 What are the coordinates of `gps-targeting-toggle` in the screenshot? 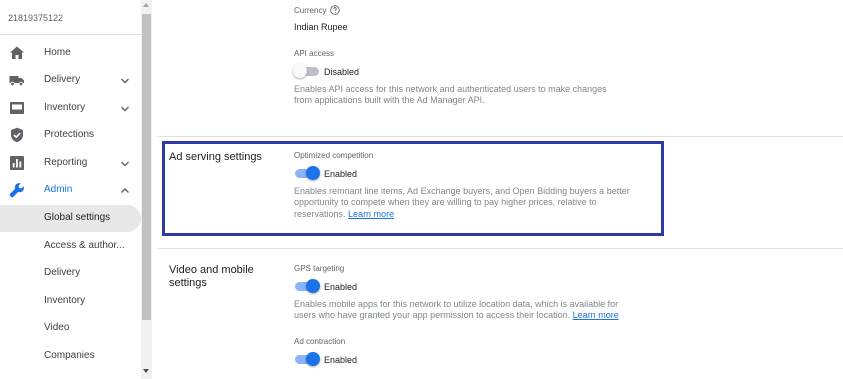 It's located at (306, 286).